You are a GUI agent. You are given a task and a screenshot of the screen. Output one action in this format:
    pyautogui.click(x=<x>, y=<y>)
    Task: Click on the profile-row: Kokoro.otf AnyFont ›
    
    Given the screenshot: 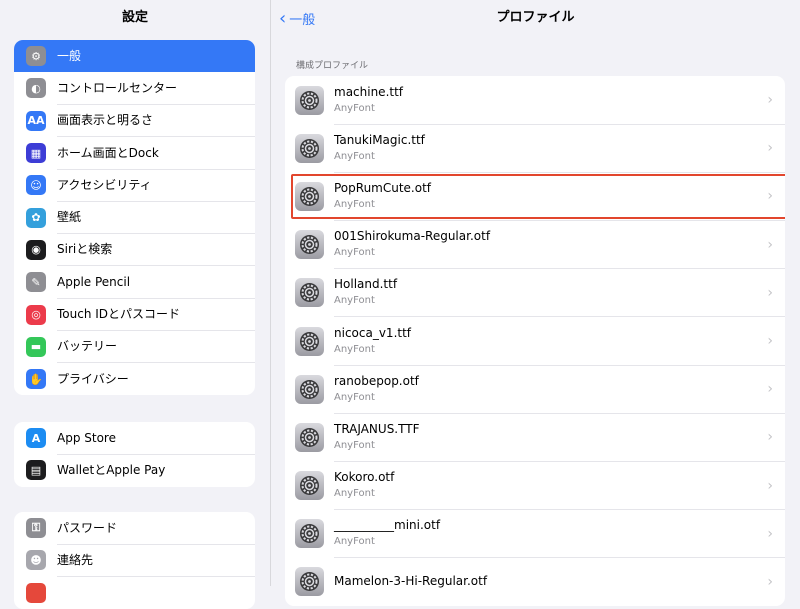 What is the action you would take?
    pyautogui.click(x=535, y=486)
    